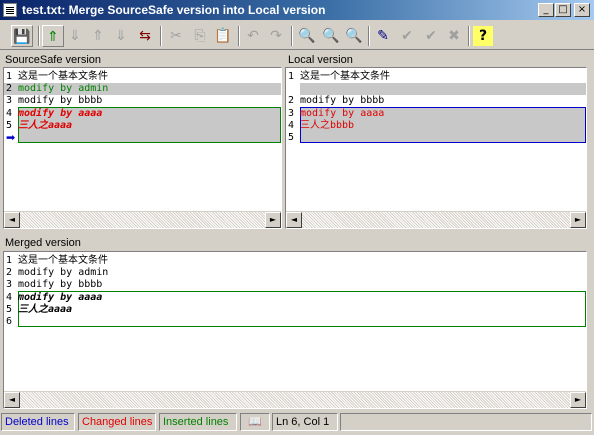  I want to click on book-icon: 📖, so click(255, 422).